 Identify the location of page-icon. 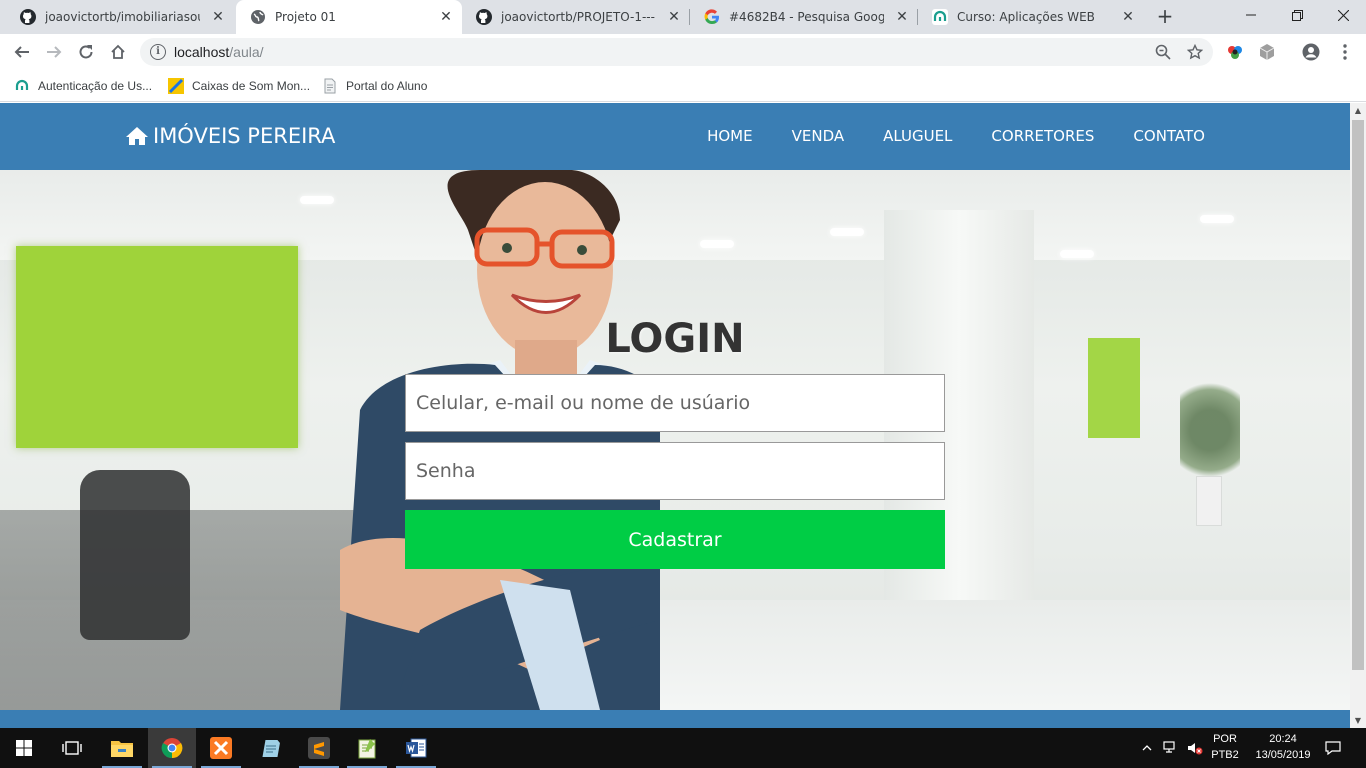
(330, 86).